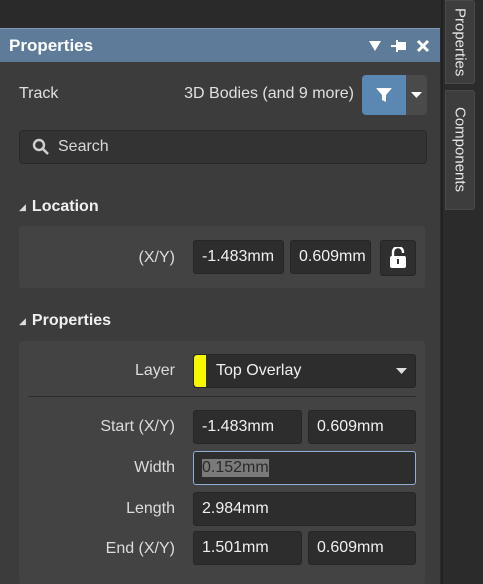 This screenshot has height=584, width=483. What do you see at coordinates (71, 320) in the screenshot?
I see `properties-heading: Properties` at bounding box center [71, 320].